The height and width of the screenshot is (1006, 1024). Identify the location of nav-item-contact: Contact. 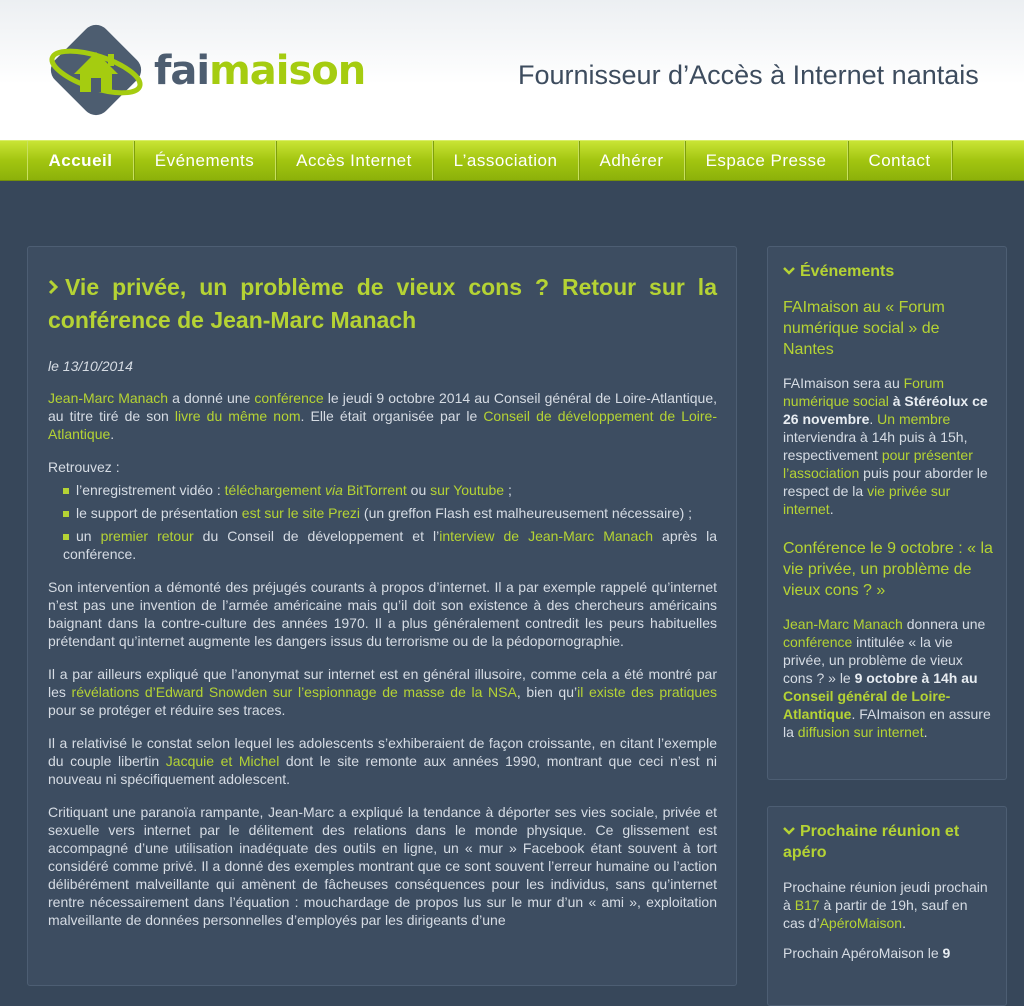
(900, 160).